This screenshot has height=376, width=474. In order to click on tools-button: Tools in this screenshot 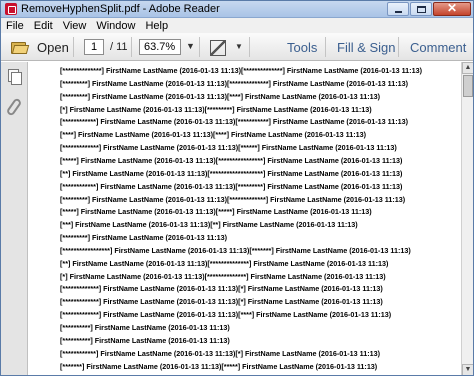, I will do `click(302, 47)`.